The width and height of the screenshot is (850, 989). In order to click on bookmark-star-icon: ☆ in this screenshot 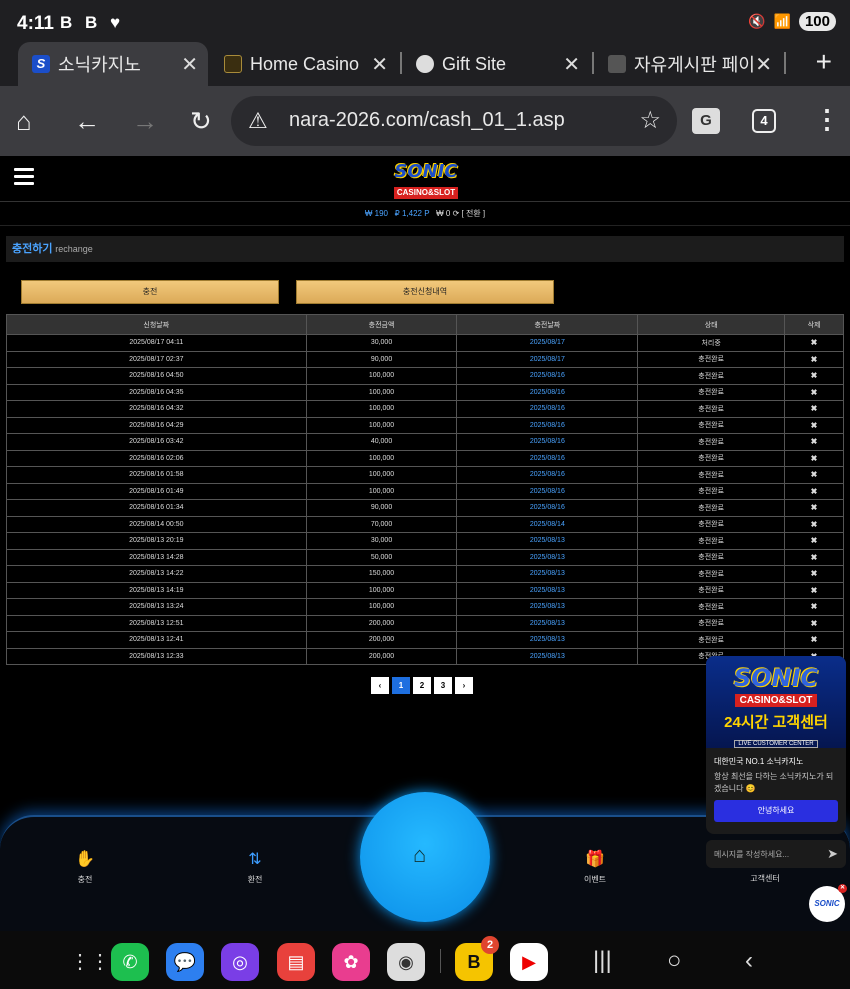, I will do `click(650, 120)`.